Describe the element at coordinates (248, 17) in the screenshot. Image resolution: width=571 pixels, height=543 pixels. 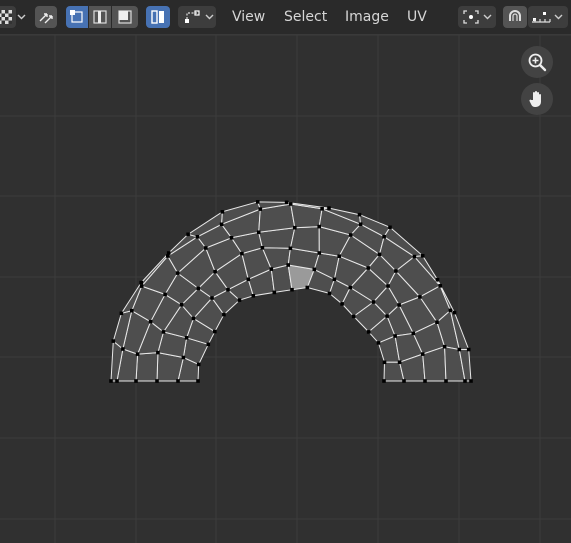
I see `menu-view: View` at that location.